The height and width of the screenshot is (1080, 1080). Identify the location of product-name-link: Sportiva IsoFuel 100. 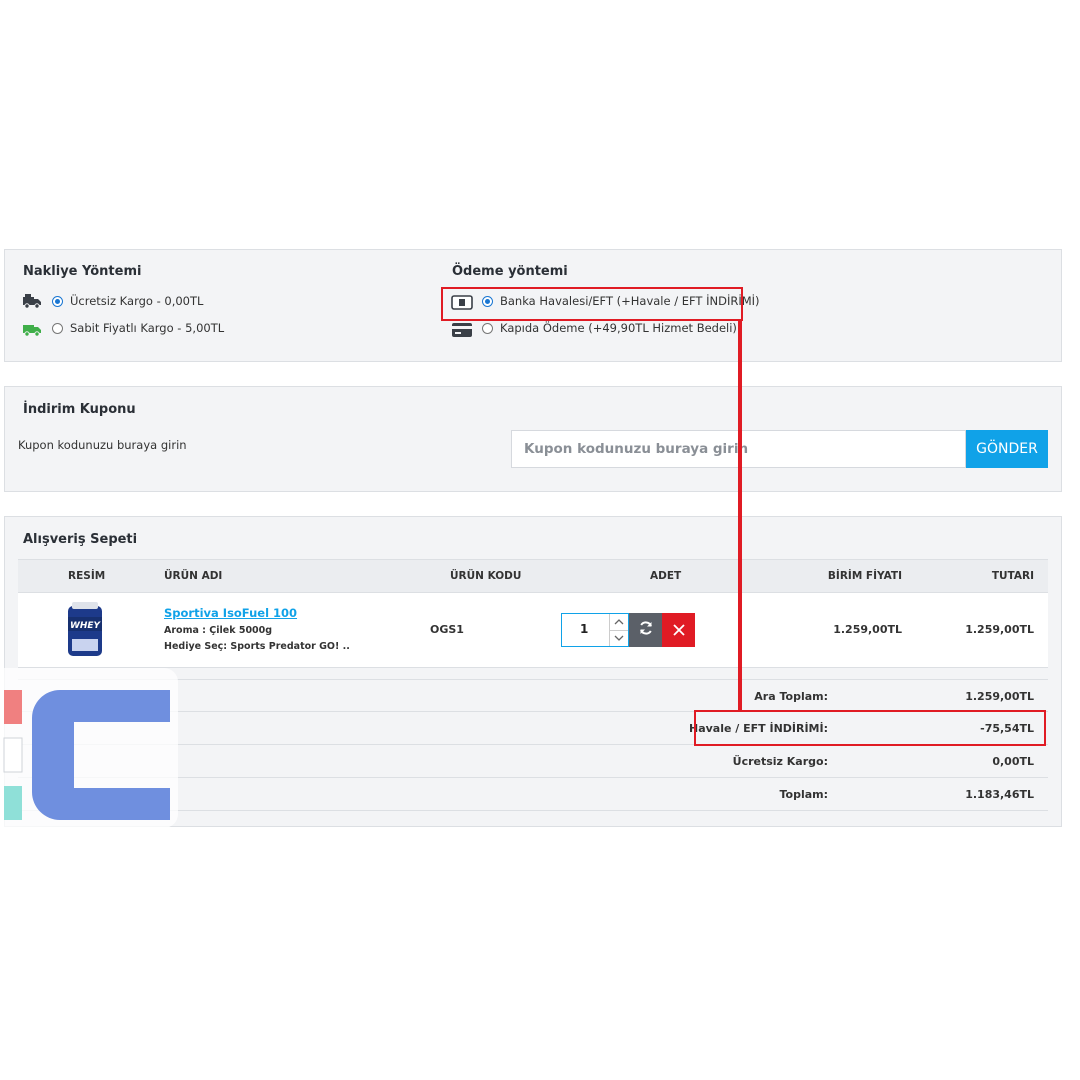
(230, 613).